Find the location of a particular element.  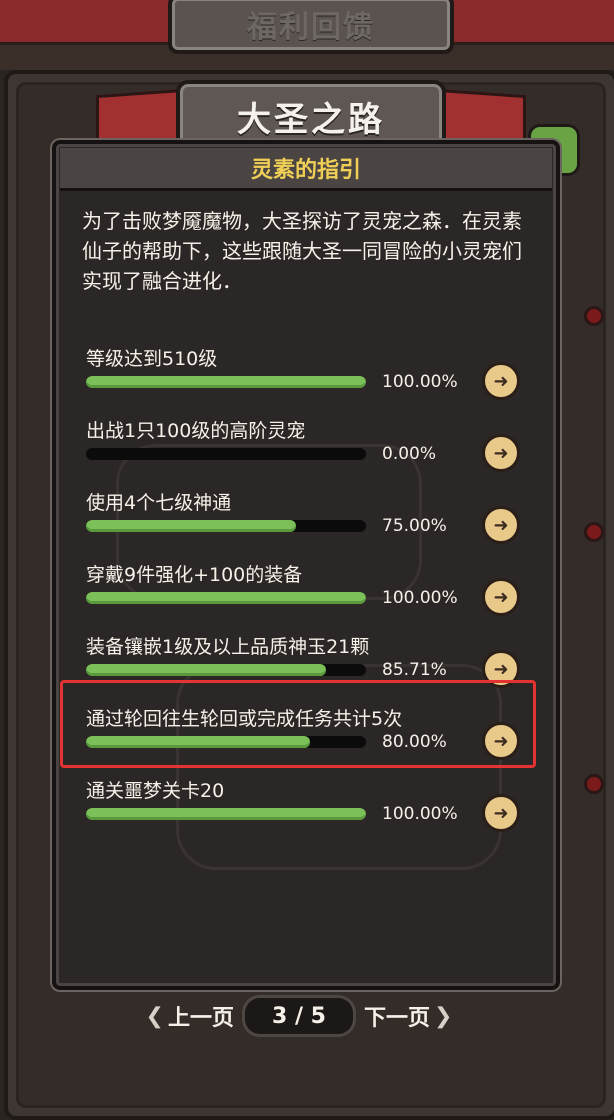

progress-percent: 0.00% is located at coordinates (409, 454).